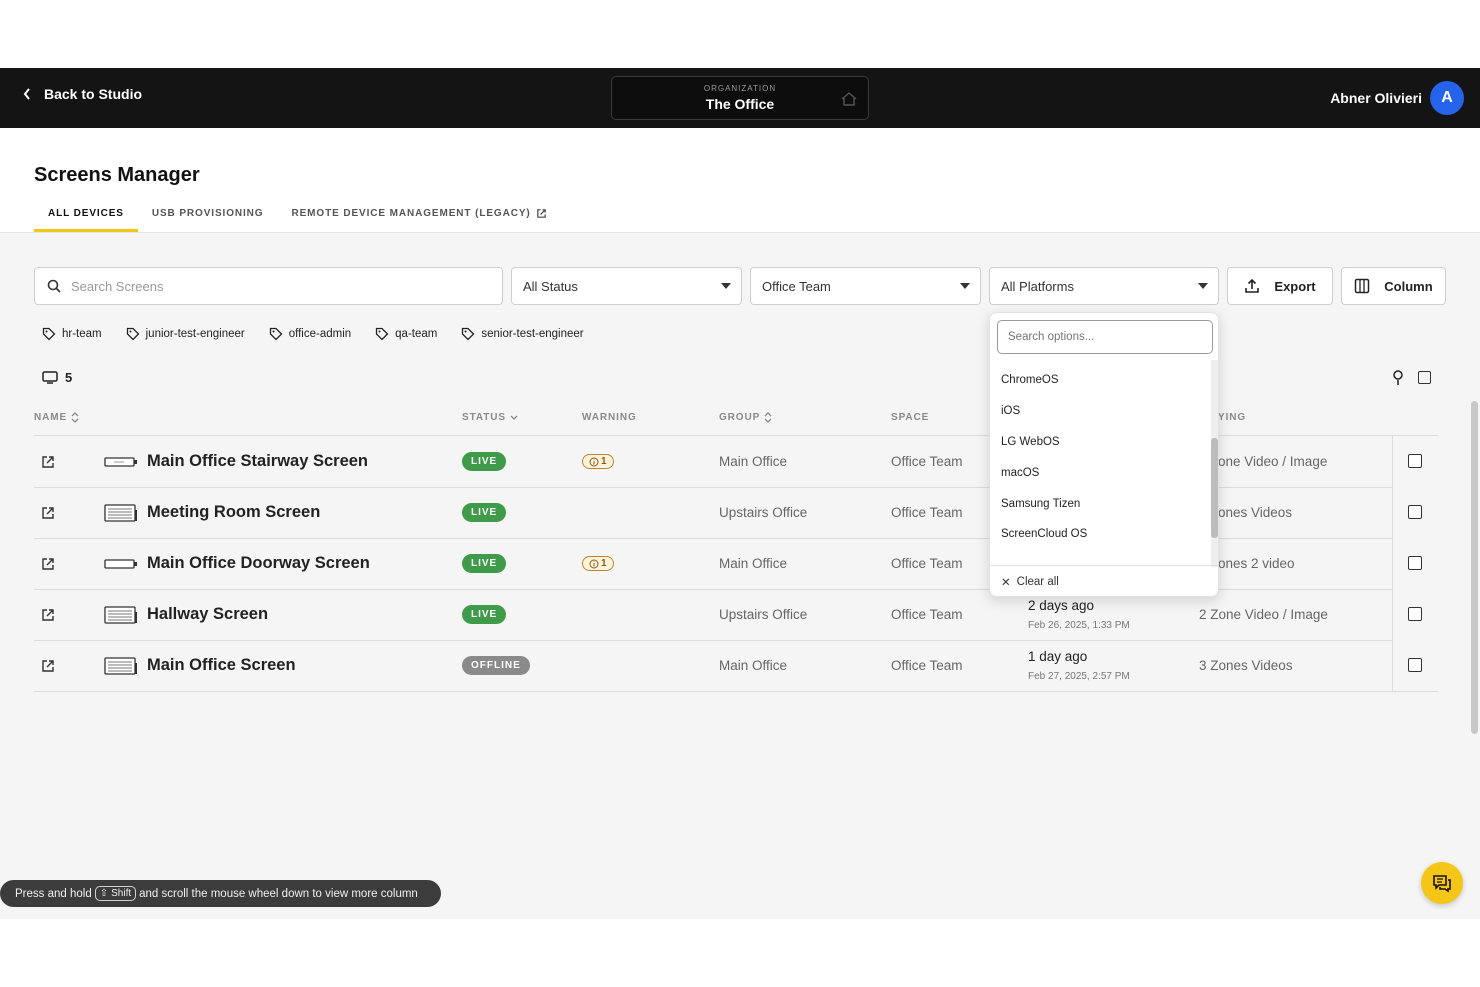  Describe the element at coordinates (1474, 567) in the screenshot. I see `page-scrollbar` at that location.